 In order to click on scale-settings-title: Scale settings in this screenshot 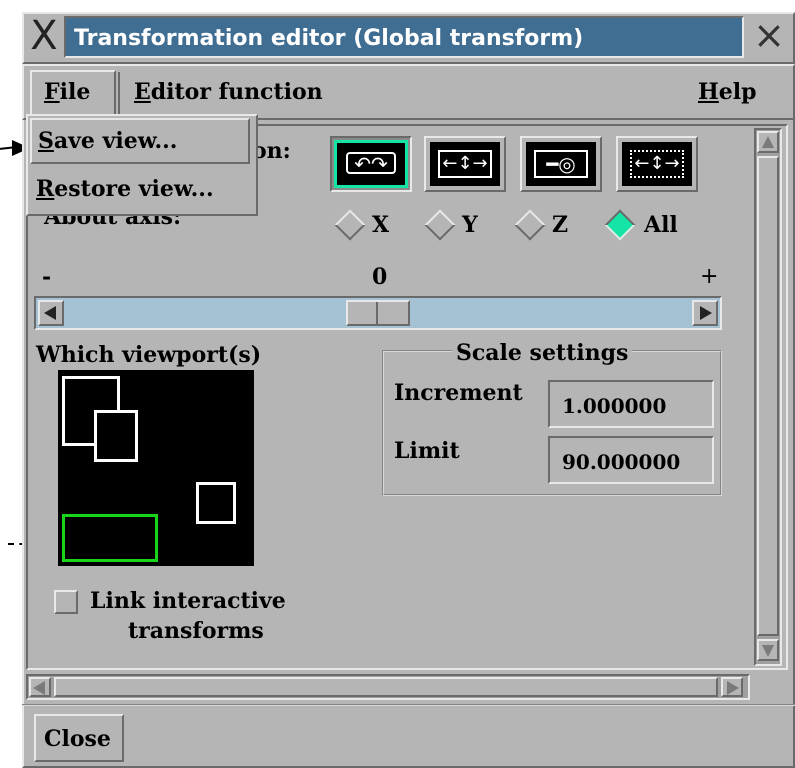, I will do `click(542, 353)`.